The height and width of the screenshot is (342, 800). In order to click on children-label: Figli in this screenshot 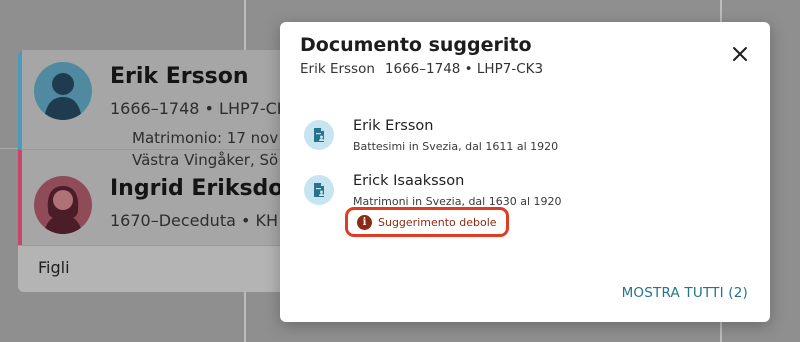, I will do `click(54, 267)`.